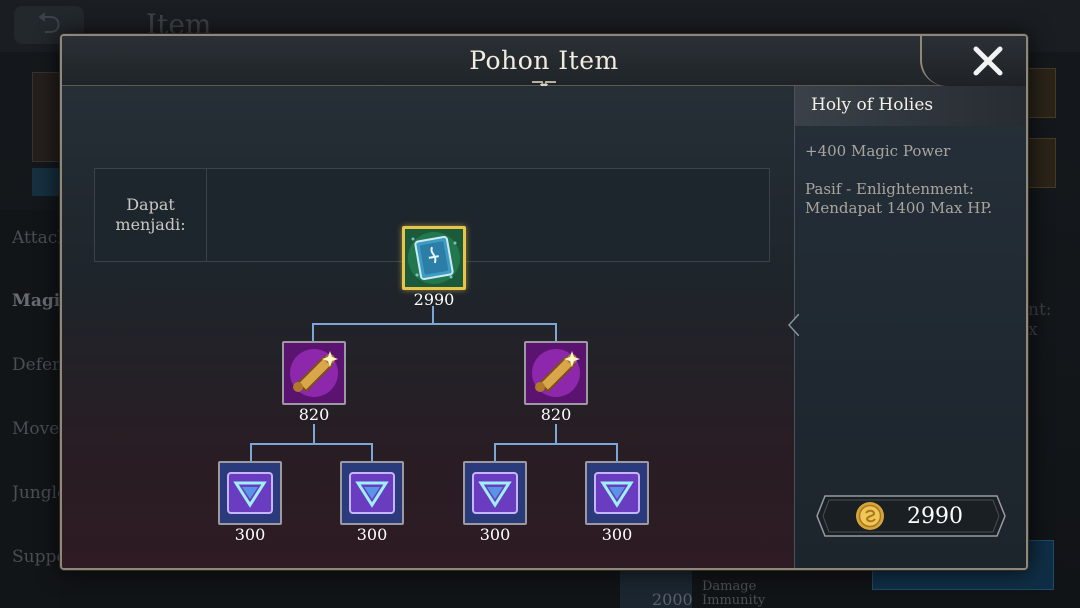 This screenshot has height=608, width=1080. What do you see at coordinates (36, 238) in the screenshot?
I see `category-attack: Attack` at bounding box center [36, 238].